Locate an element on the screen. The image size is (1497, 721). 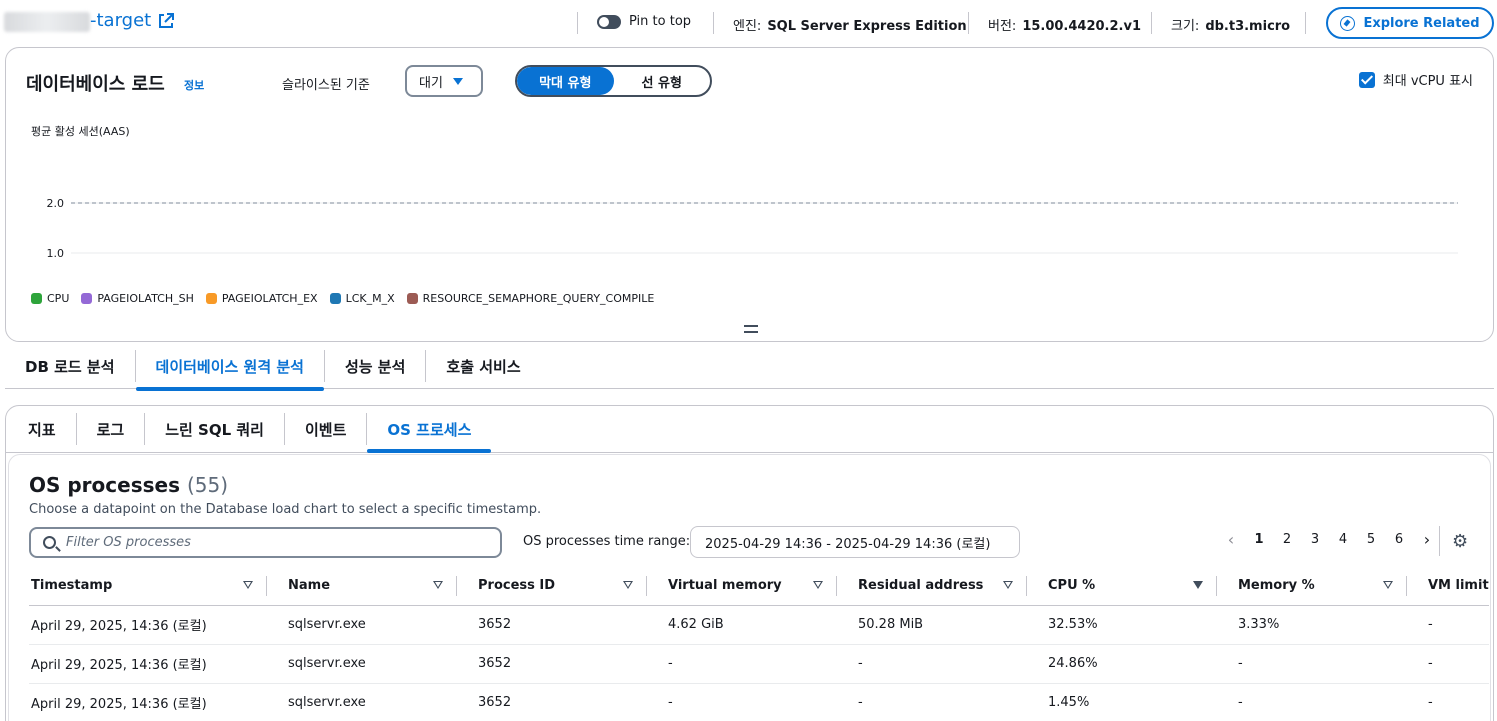
tab-calling-services: 호출 서비스 is located at coordinates (482, 366).